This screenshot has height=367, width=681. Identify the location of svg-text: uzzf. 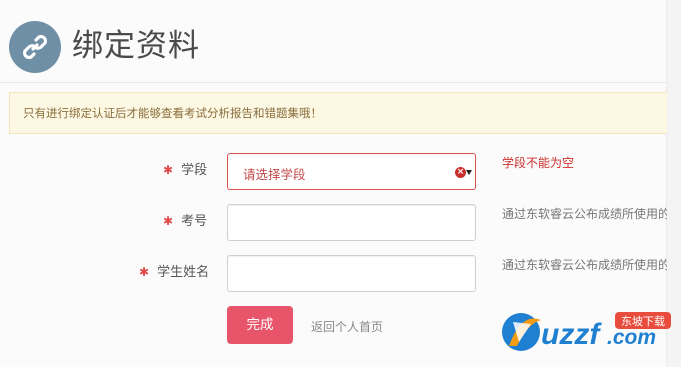
(571, 334).